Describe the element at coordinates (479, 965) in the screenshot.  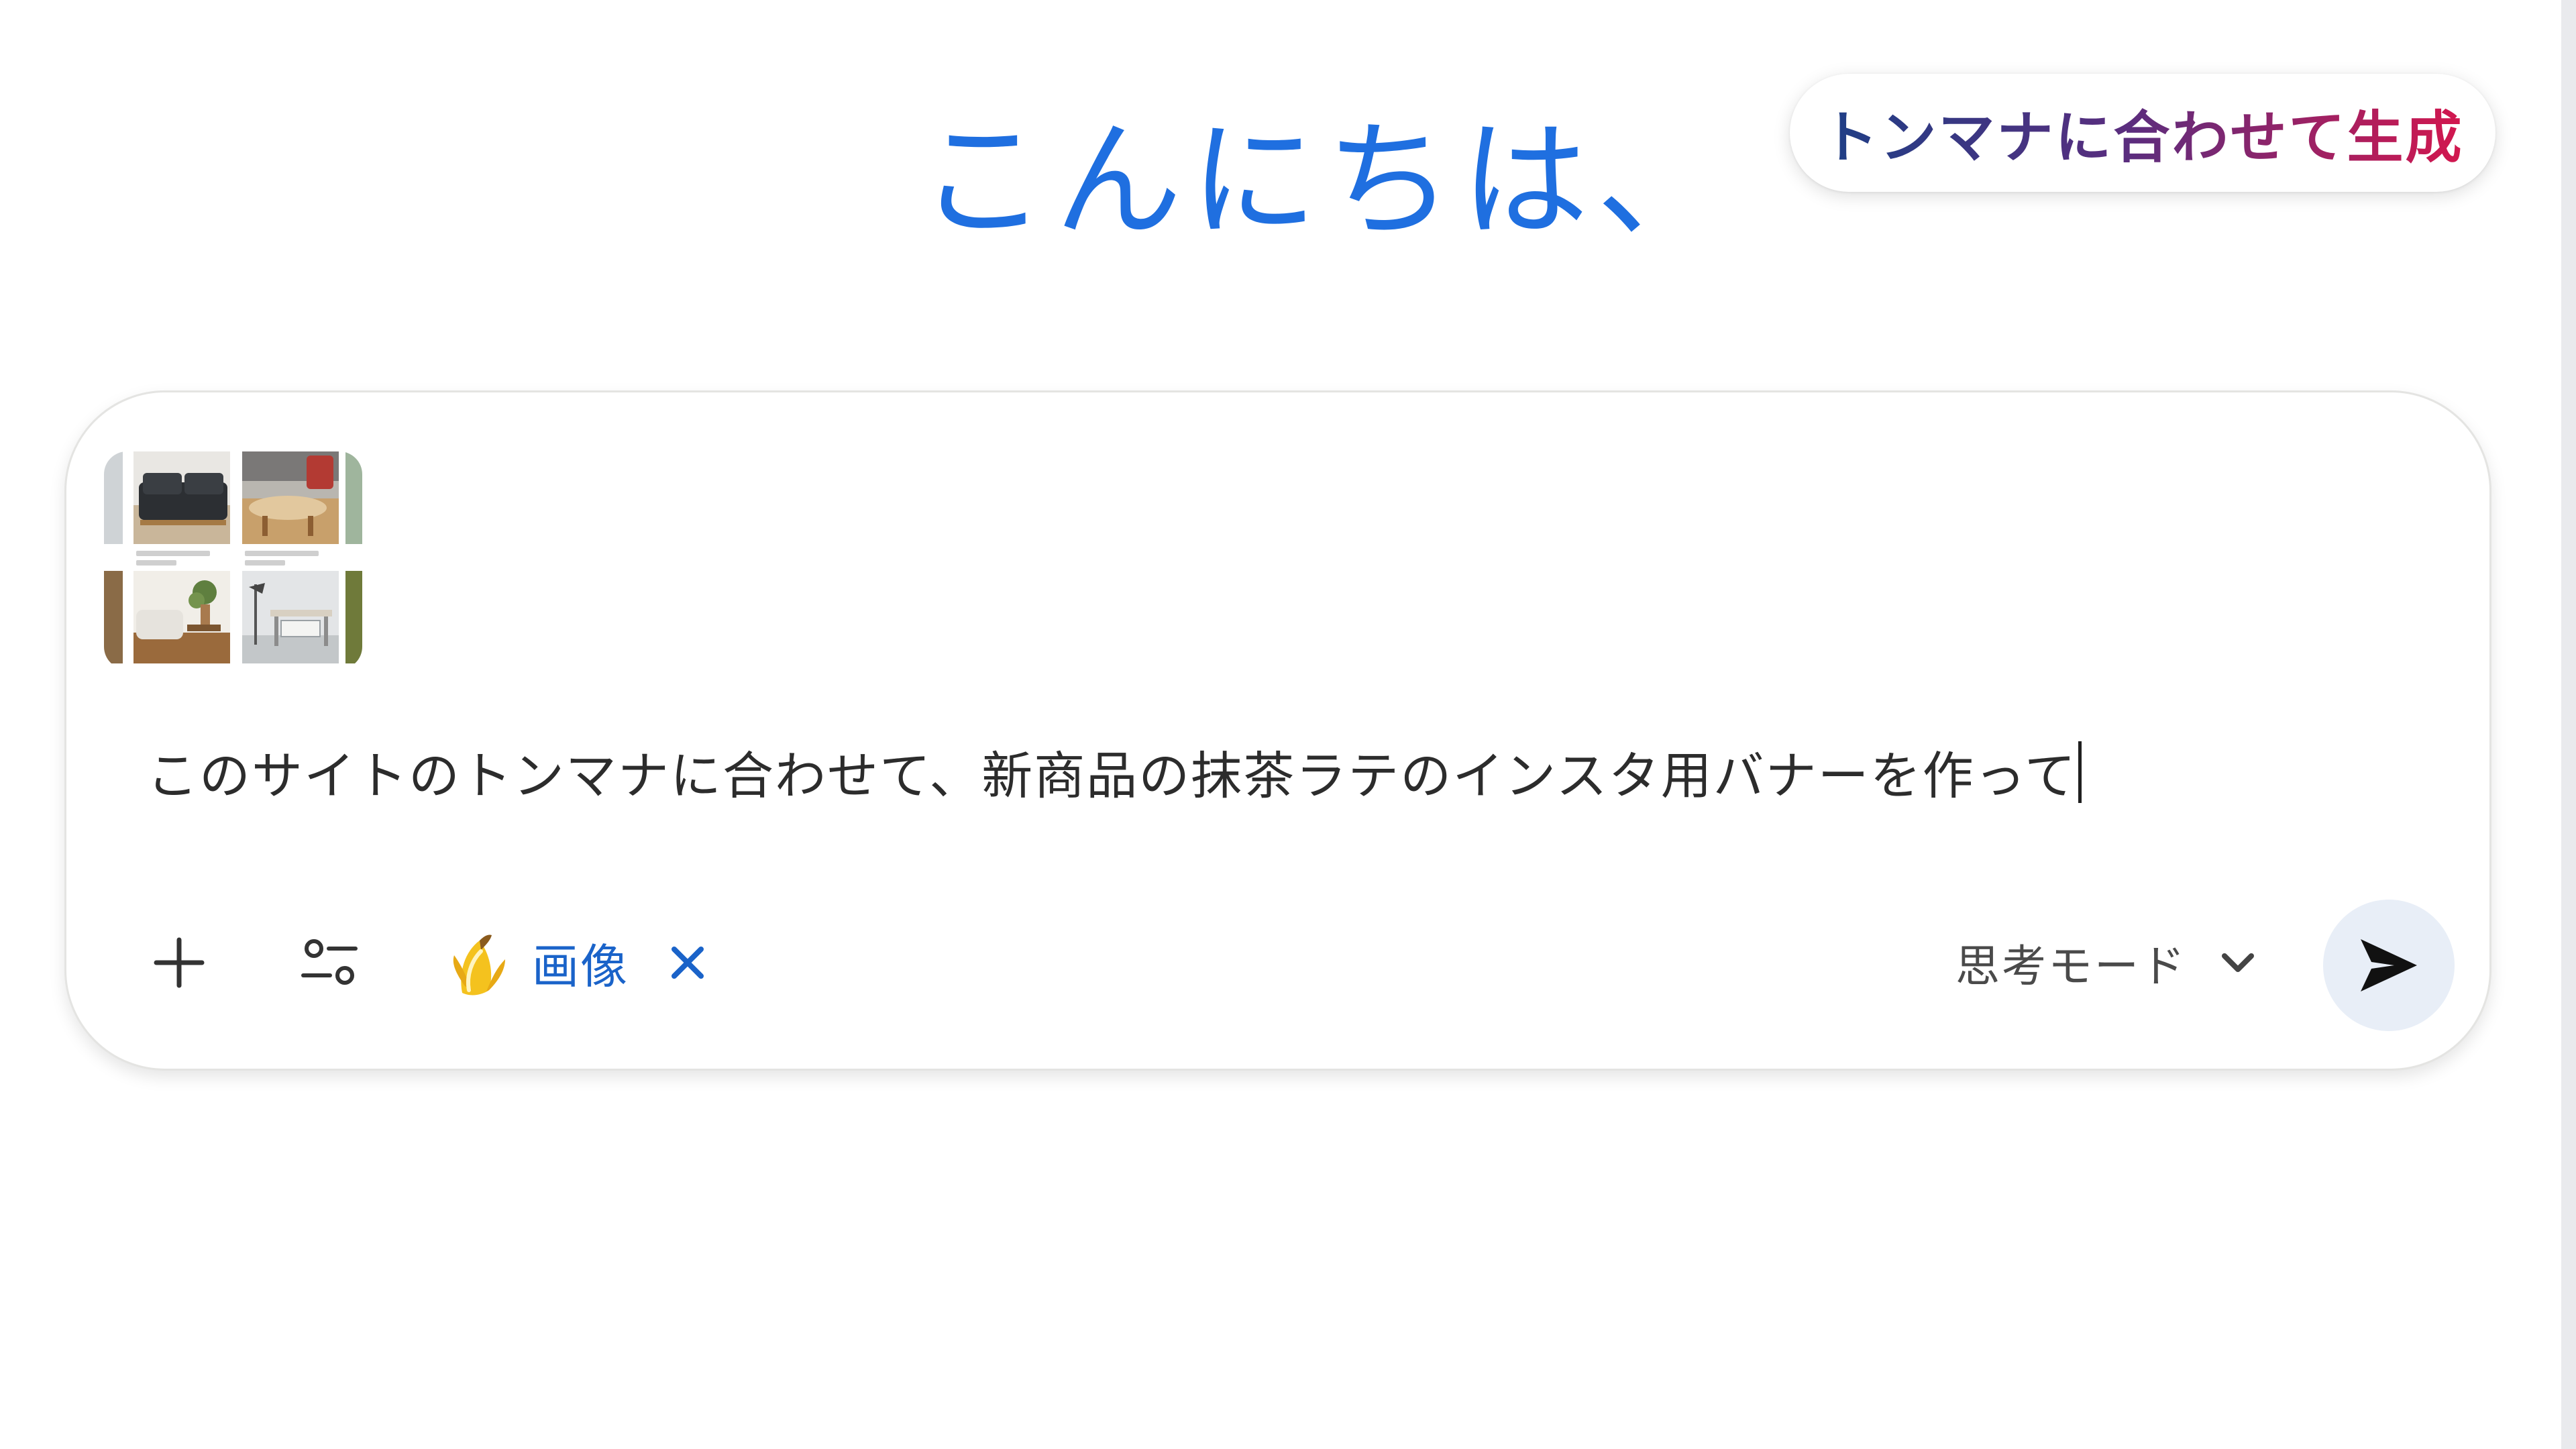
I see `banana-icon` at that location.